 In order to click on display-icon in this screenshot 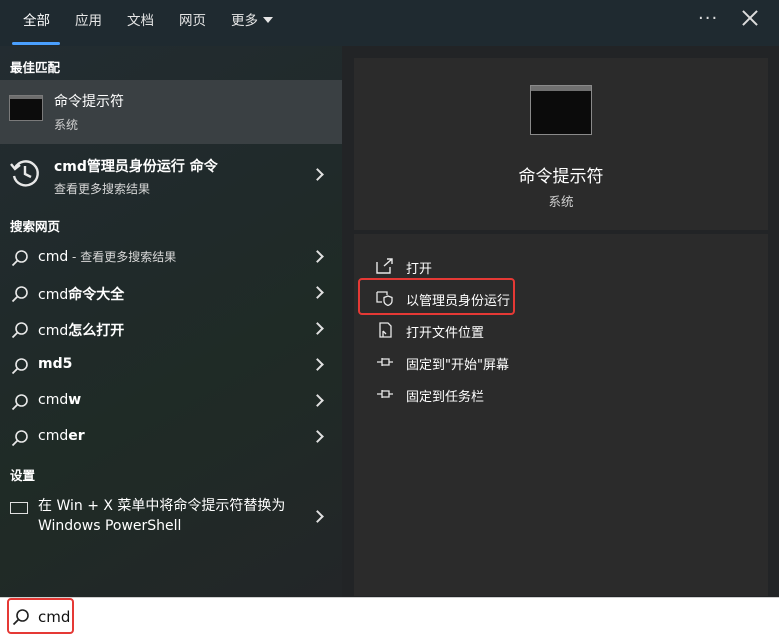, I will do `click(19, 508)`.